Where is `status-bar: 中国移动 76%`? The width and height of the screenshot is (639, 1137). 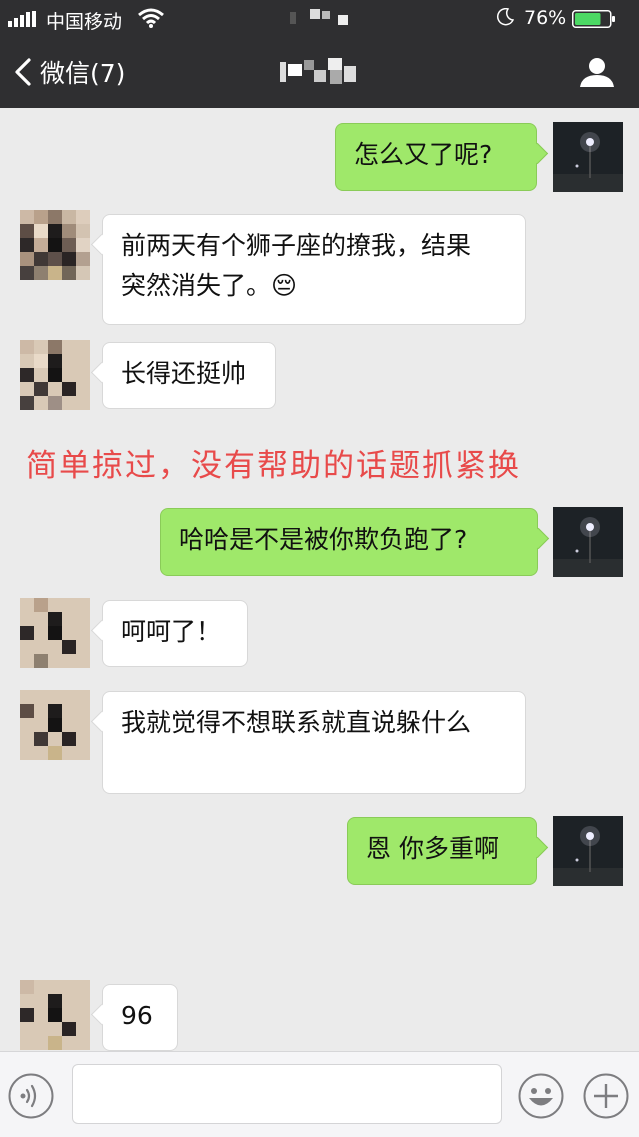 status-bar: 中国移动 76% is located at coordinates (319, 18).